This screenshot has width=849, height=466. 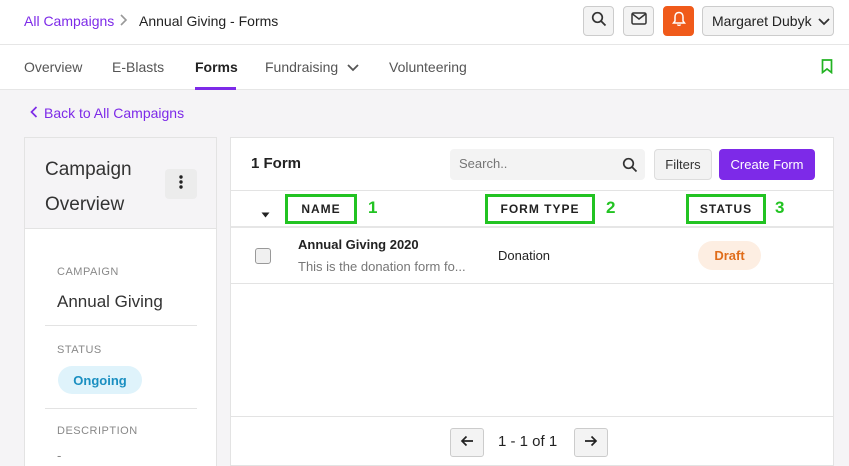 What do you see at coordinates (534, 163) in the screenshot?
I see `search-input` at bounding box center [534, 163].